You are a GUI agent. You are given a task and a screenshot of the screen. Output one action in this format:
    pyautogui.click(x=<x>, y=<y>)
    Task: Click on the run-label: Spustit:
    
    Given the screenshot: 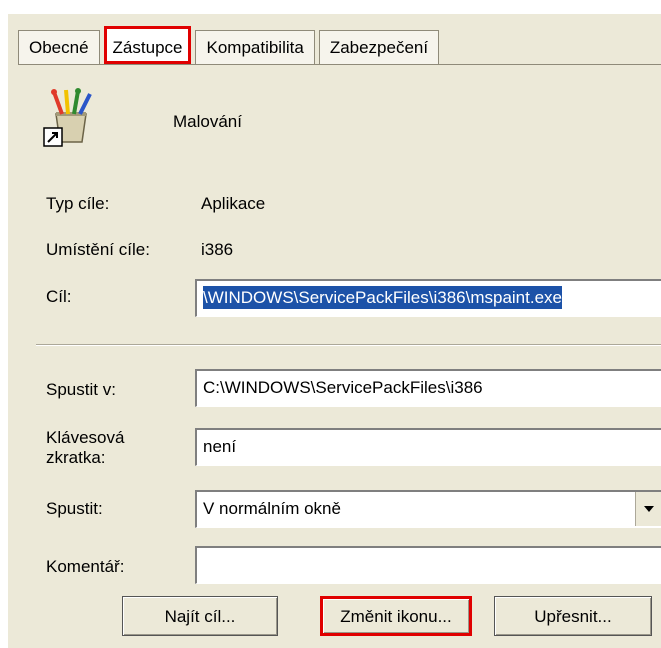 What is the action you would take?
    pyautogui.click(x=74, y=508)
    